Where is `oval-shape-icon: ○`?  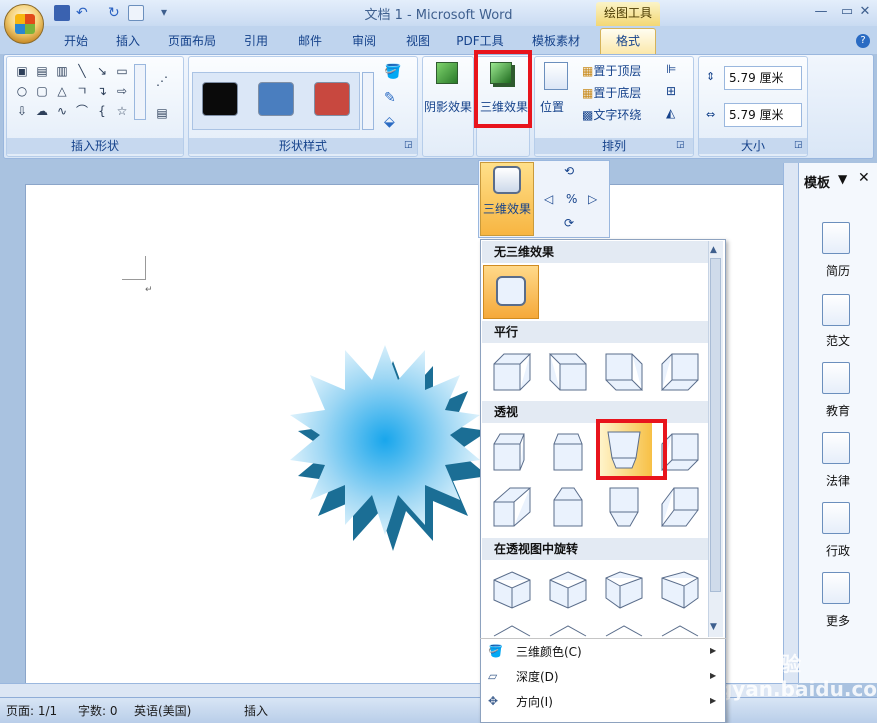
oval-shape-icon: ○ is located at coordinates (22, 91).